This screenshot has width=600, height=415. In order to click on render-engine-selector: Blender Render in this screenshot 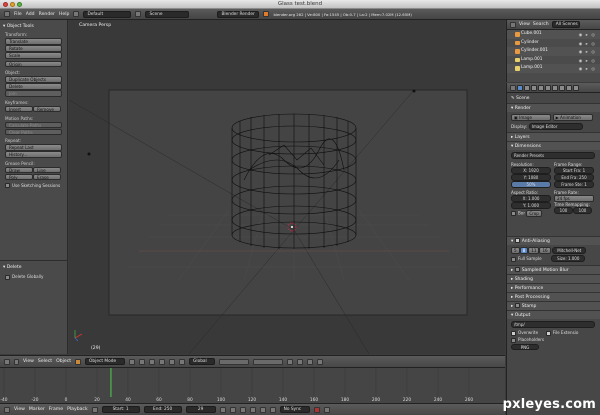, I will do `click(238, 14)`.